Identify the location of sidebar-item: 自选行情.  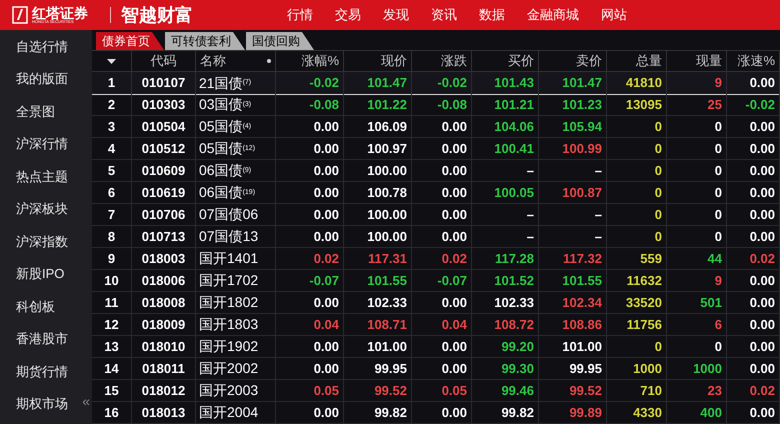
(39, 46).